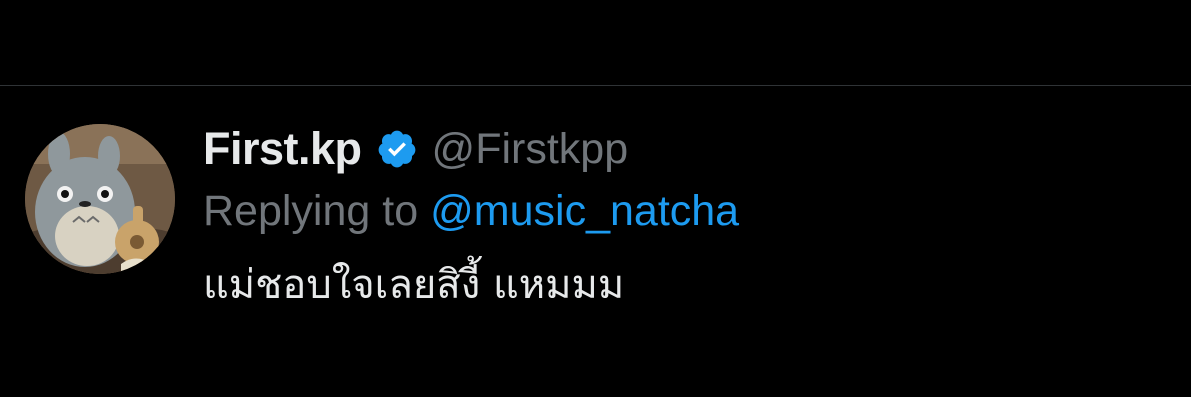 Image resolution: width=1191 pixels, height=397 pixels. I want to click on avatar, so click(100, 199).